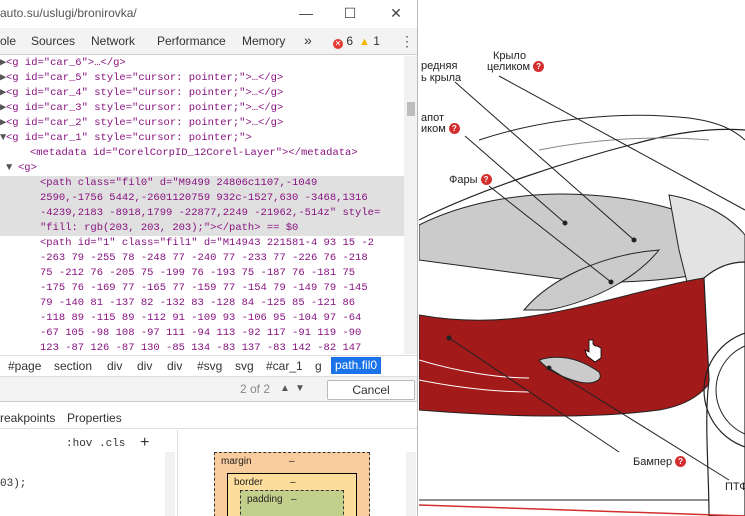 The width and height of the screenshot is (745, 516). What do you see at coordinates (308, 40) in the screenshot?
I see `more-tabs-icon: »` at bounding box center [308, 40].